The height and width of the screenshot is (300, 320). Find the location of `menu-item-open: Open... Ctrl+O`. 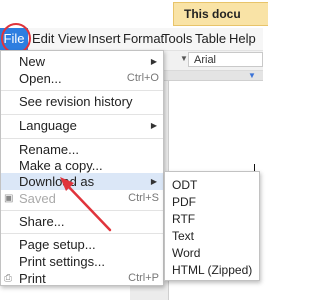

menu-item-open: Open... Ctrl+O is located at coordinates (82, 78).